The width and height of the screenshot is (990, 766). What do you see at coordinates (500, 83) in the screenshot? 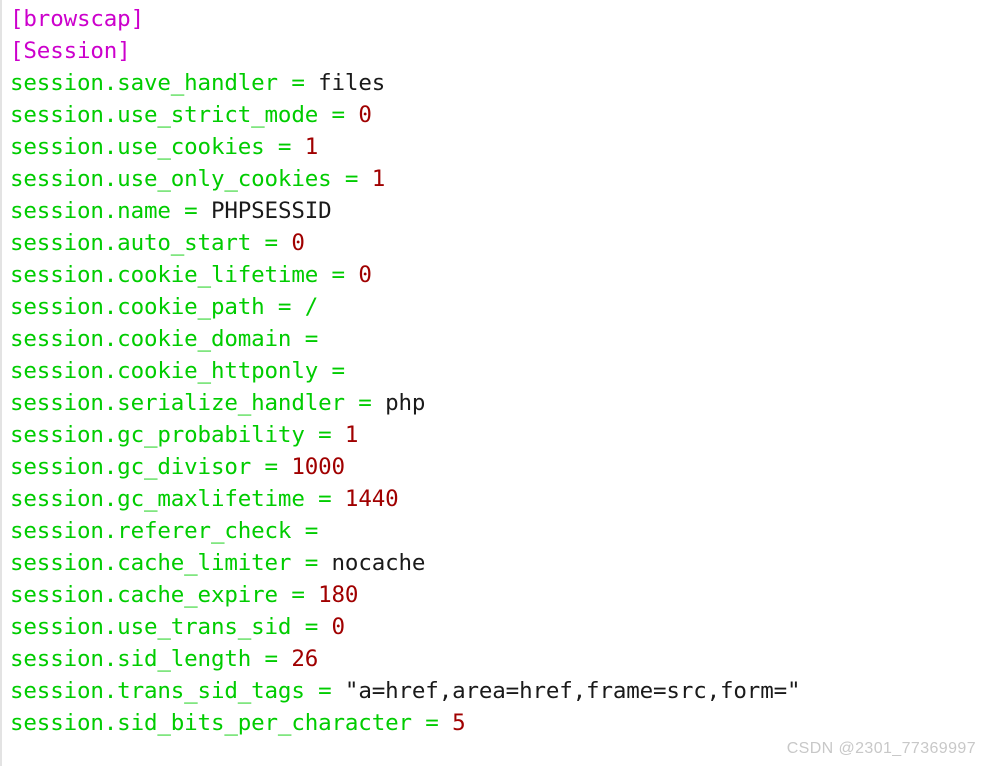
I see `ini-setting-line: session.save_handler = files` at bounding box center [500, 83].